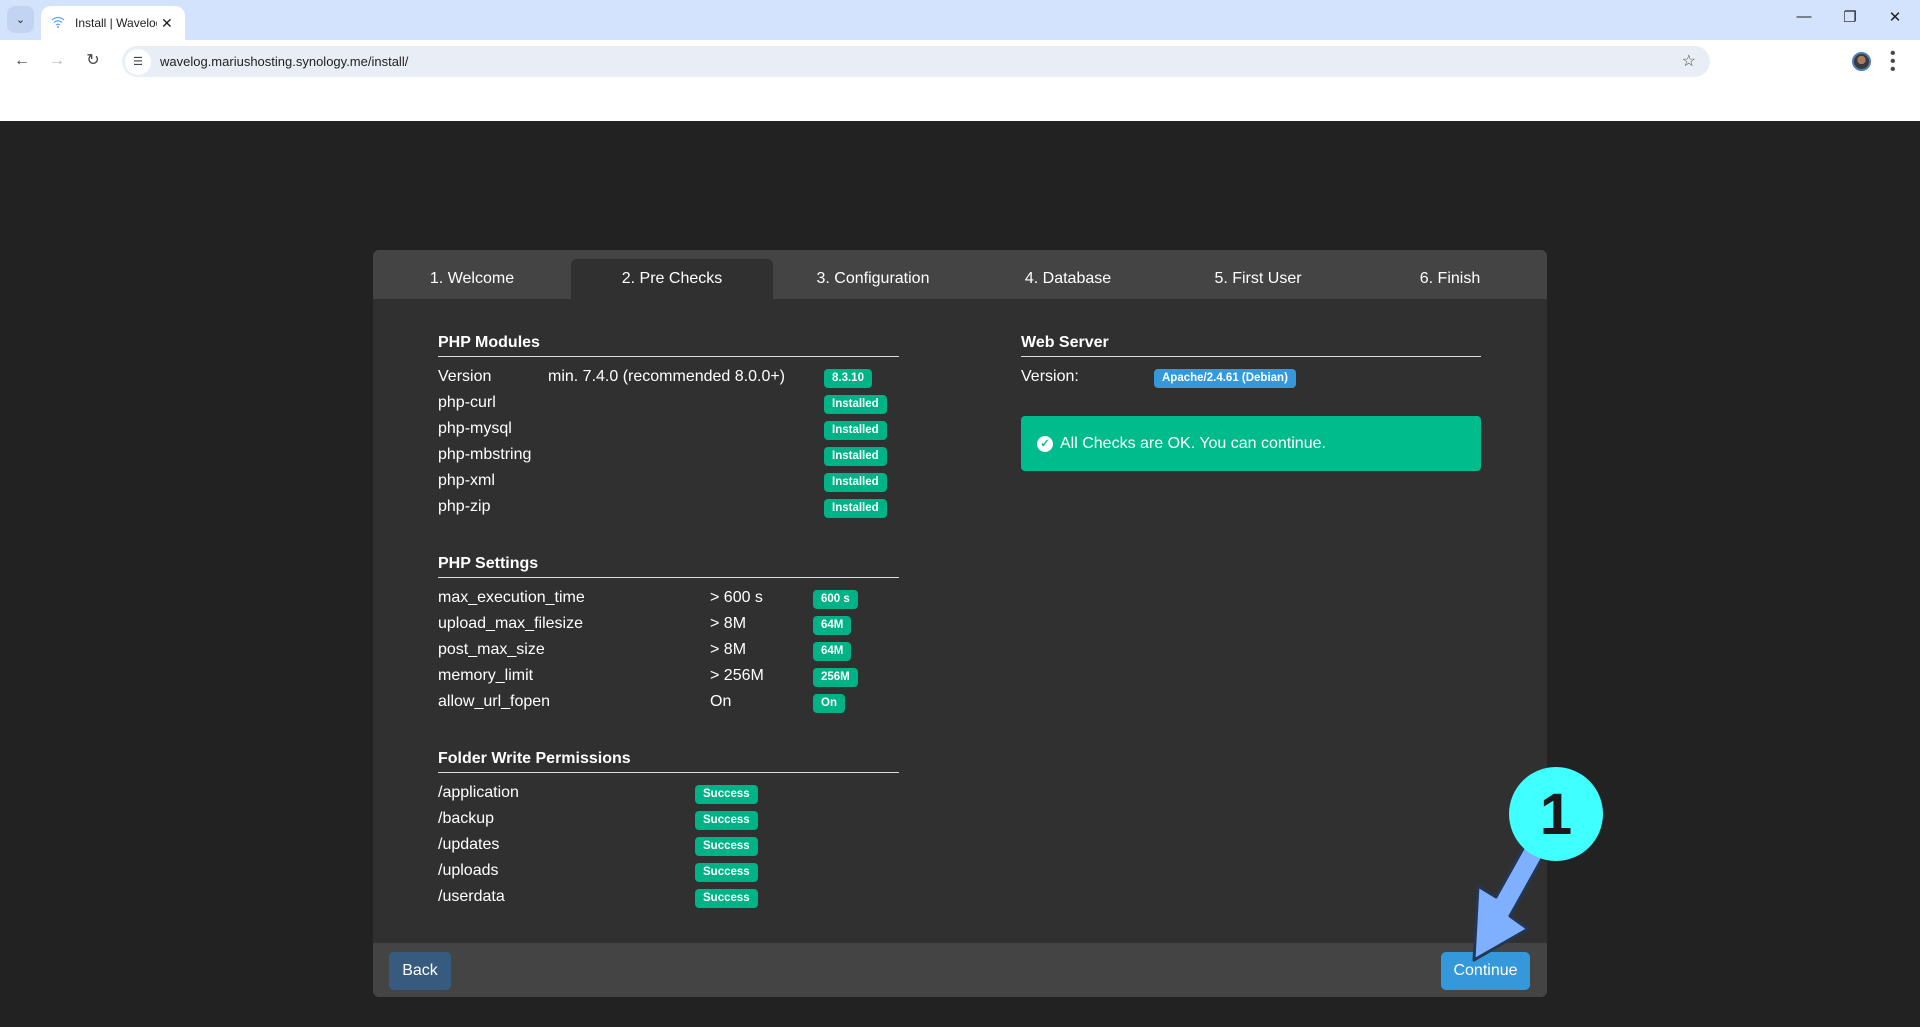 The height and width of the screenshot is (1027, 1920). I want to click on setting-name: memory_limit, so click(486, 675).